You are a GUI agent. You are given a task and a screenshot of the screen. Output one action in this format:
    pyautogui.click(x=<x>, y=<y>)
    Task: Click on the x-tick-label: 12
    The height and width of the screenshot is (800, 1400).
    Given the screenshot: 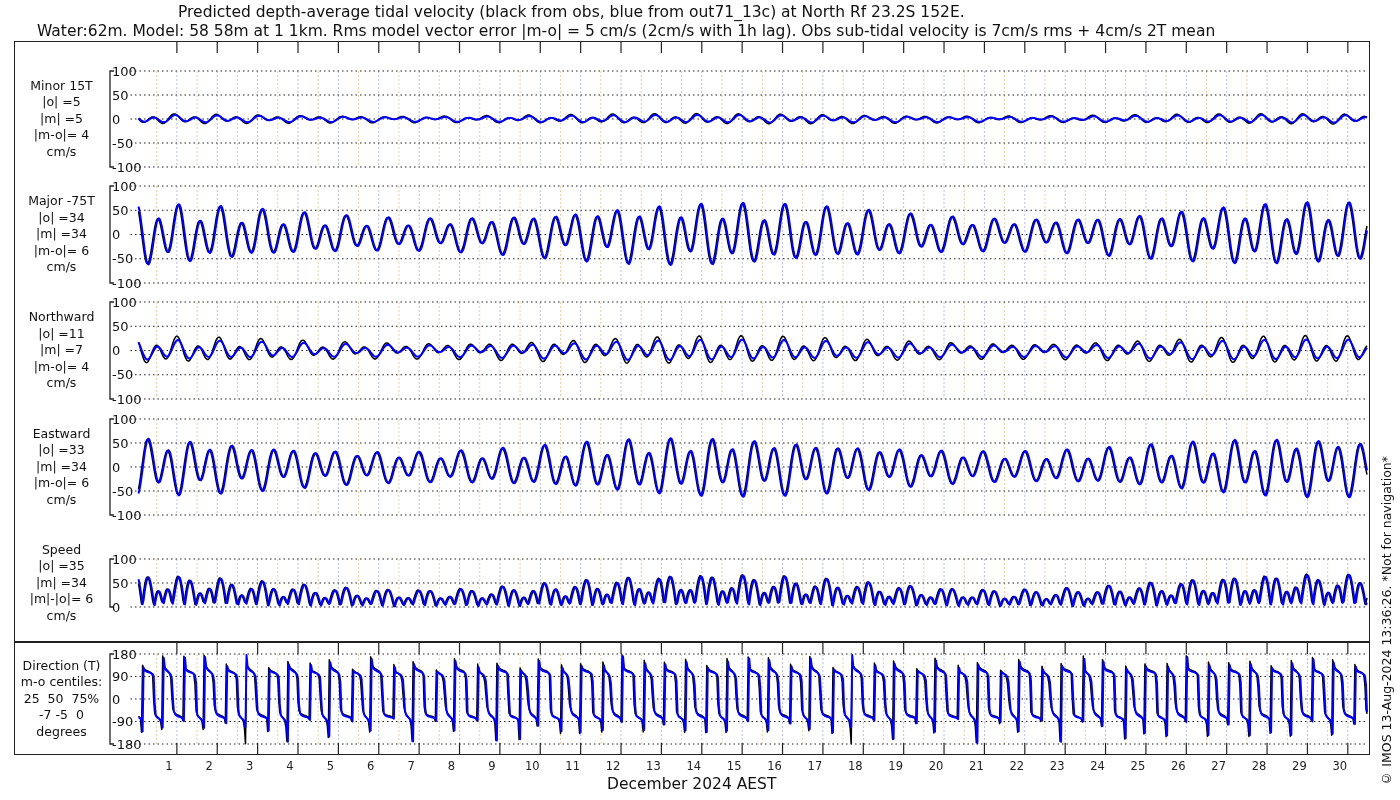 What is the action you would take?
    pyautogui.click(x=612, y=766)
    